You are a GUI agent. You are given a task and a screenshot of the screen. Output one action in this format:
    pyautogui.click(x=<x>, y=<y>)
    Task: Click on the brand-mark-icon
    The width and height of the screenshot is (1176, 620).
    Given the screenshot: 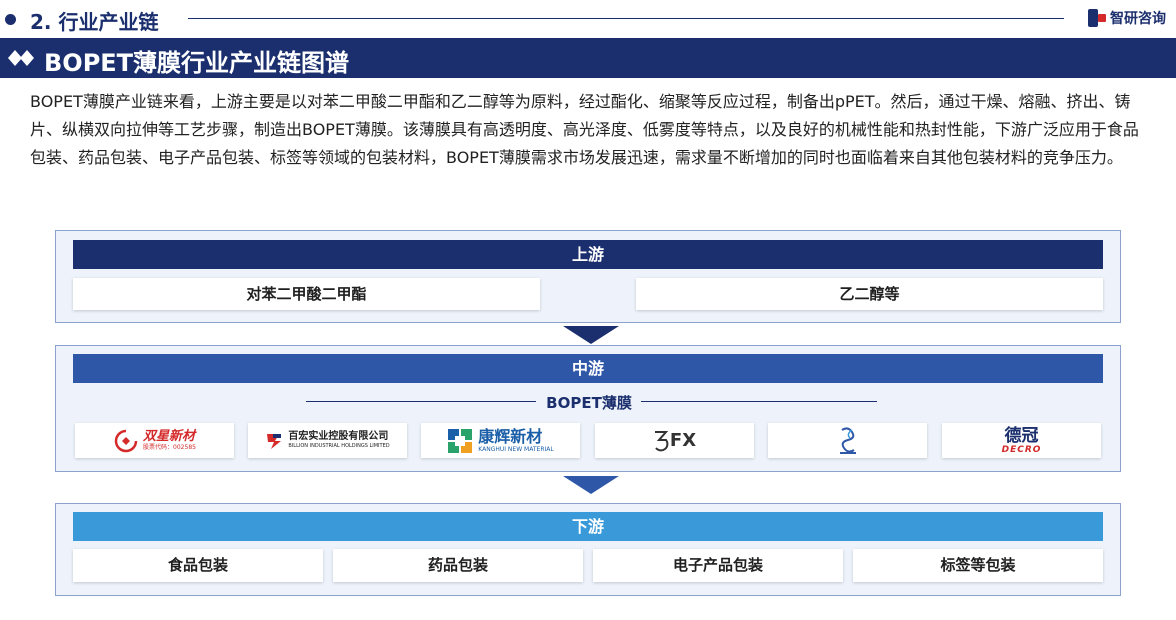 What is the action you would take?
    pyautogui.click(x=1097, y=18)
    